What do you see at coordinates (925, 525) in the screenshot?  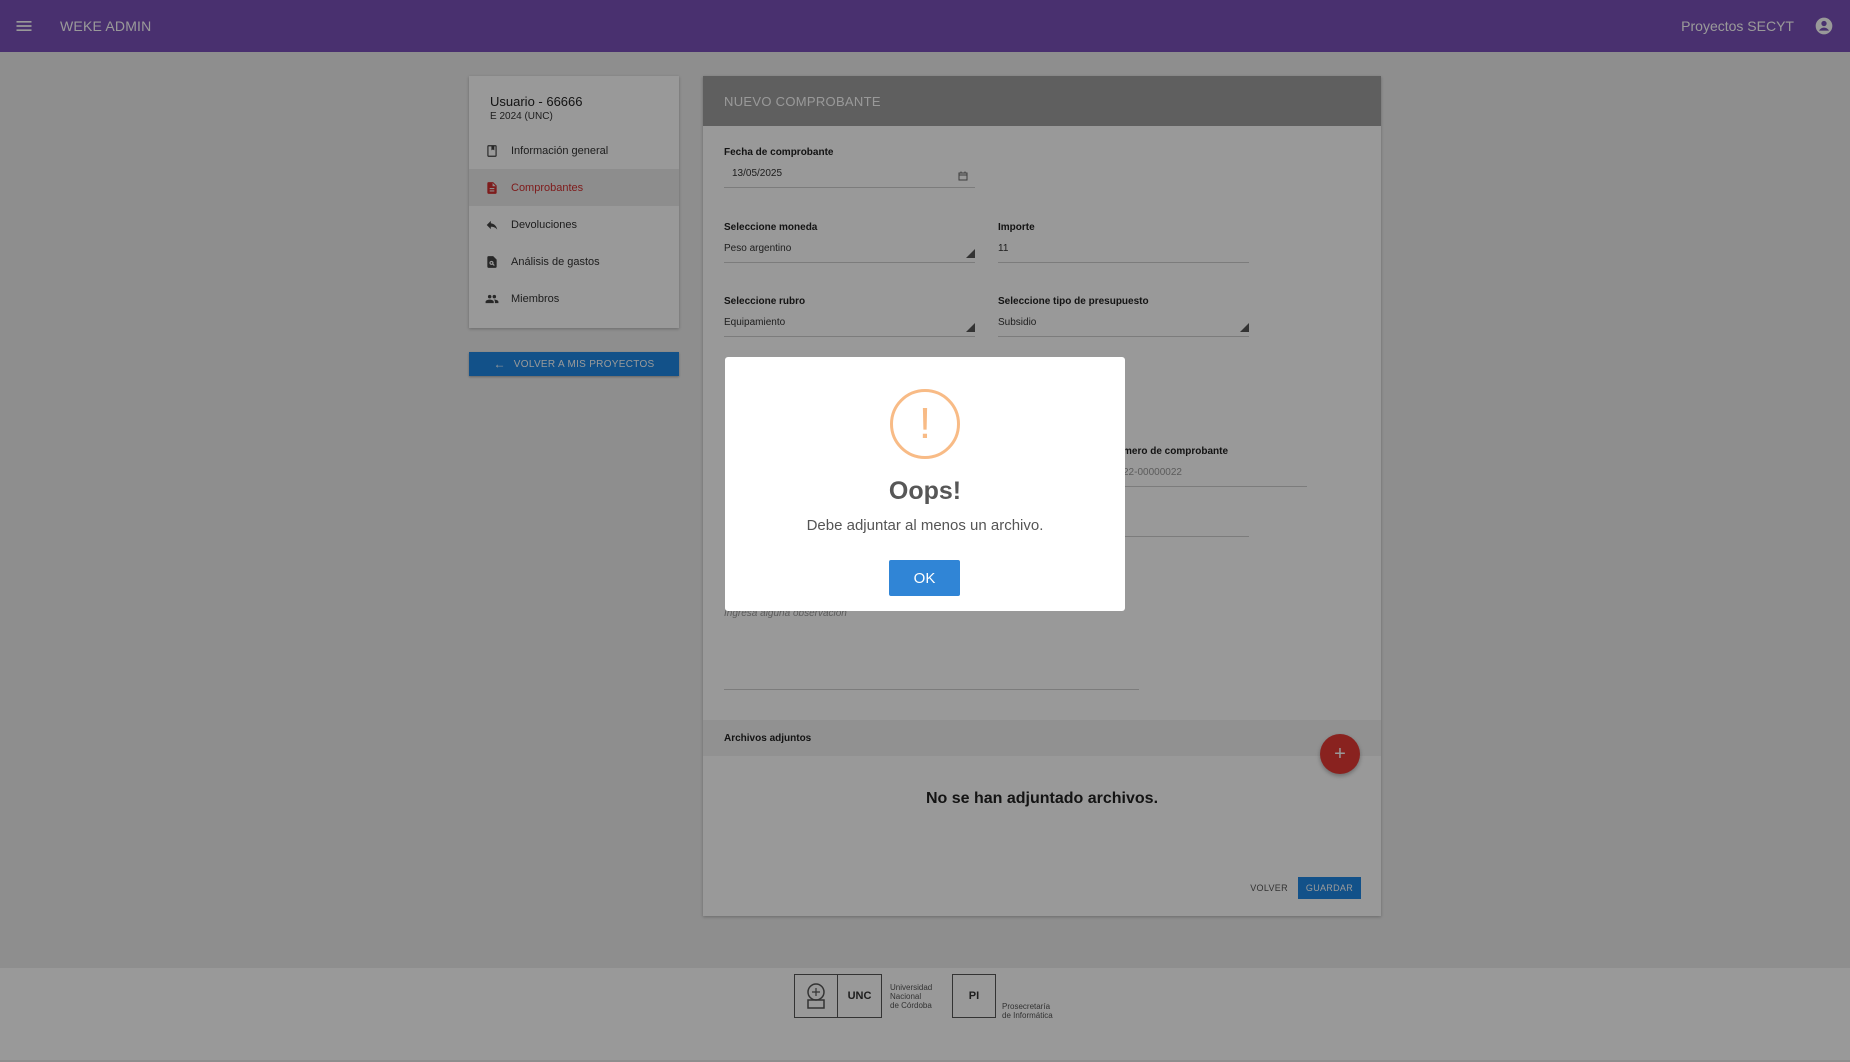 I see `alert-message: Debe adjuntar al menos un archivo.` at bounding box center [925, 525].